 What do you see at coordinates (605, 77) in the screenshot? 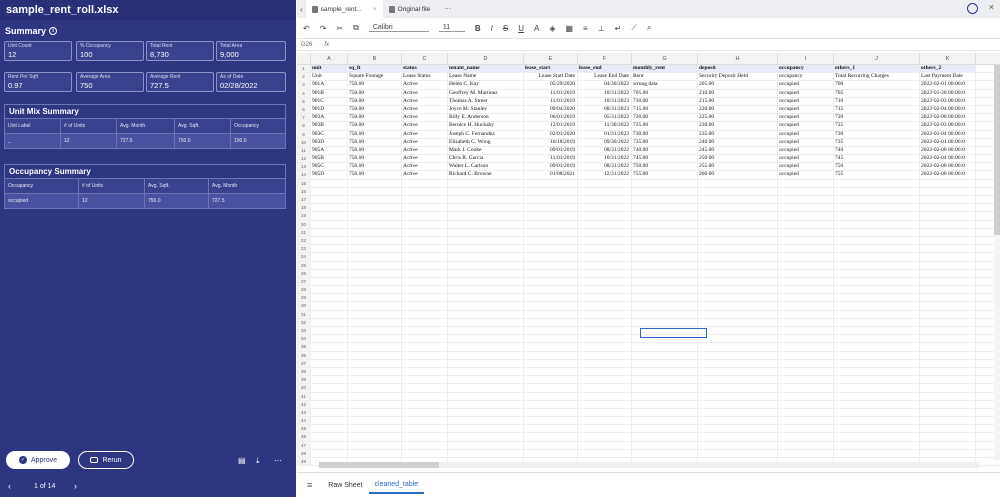
I see `sheet-cell: Lease End Date` at bounding box center [605, 77].